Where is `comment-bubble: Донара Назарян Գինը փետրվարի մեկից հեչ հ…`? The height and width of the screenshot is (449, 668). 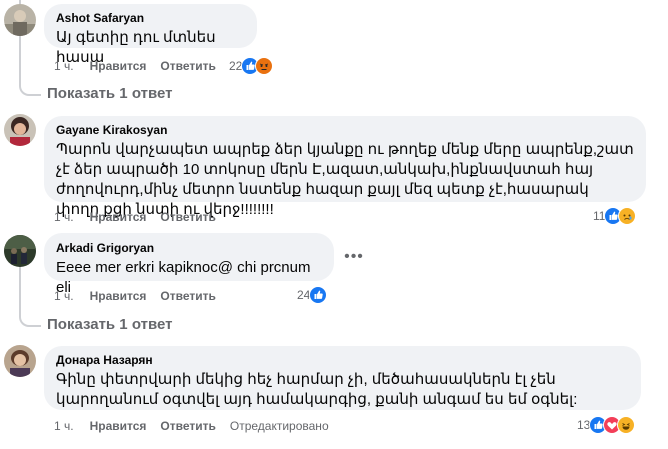 comment-bubble: Донара Назарян Գինը փետրվարի մեկից հեչ հ… is located at coordinates (342, 378).